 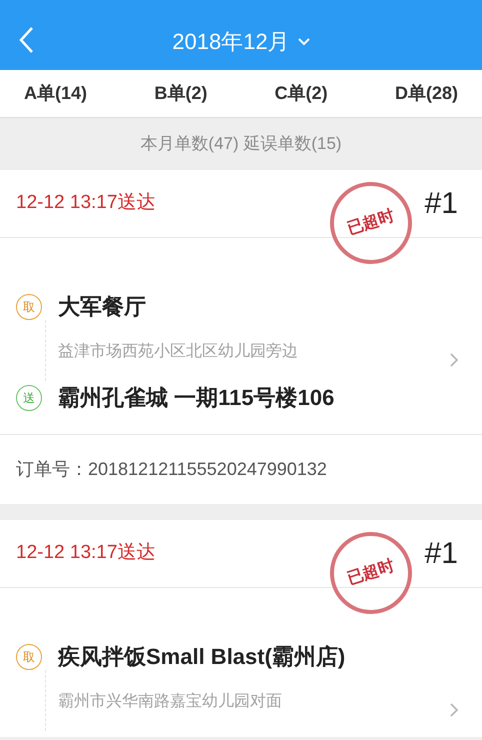 What do you see at coordinates (196, 398) in the screenshot?
I see `delivery-address: 霸州孔雀城 一期115号楼106` at bounding box center [196, 398].